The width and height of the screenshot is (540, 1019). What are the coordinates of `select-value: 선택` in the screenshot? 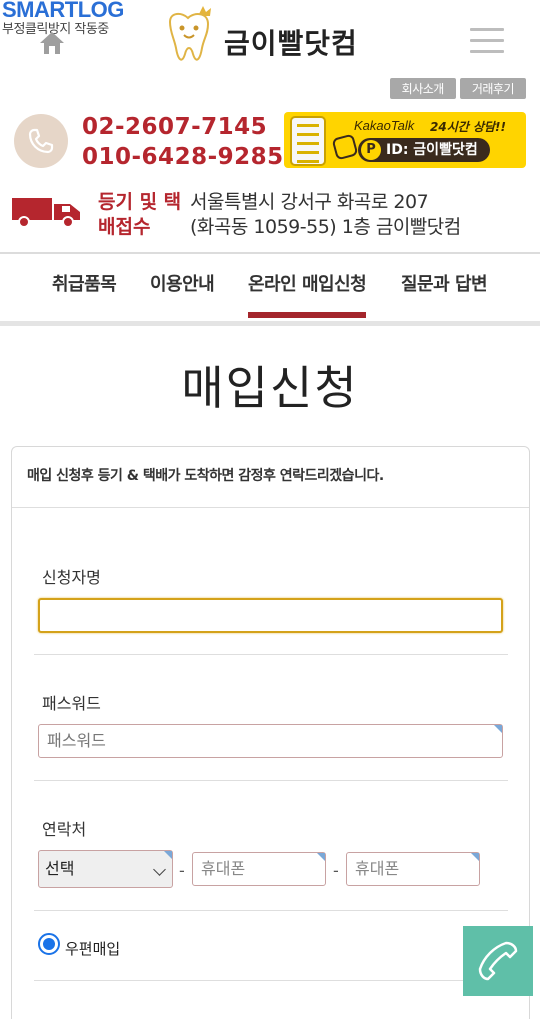 It's located at (60, 868).